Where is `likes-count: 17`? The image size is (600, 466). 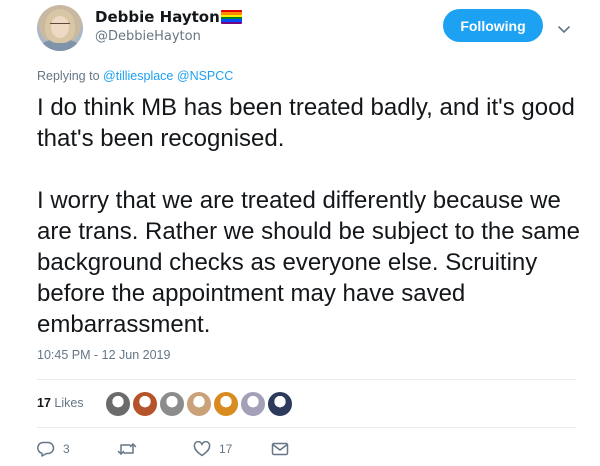
likes-count: 17 is located at coordinates (44, 403).